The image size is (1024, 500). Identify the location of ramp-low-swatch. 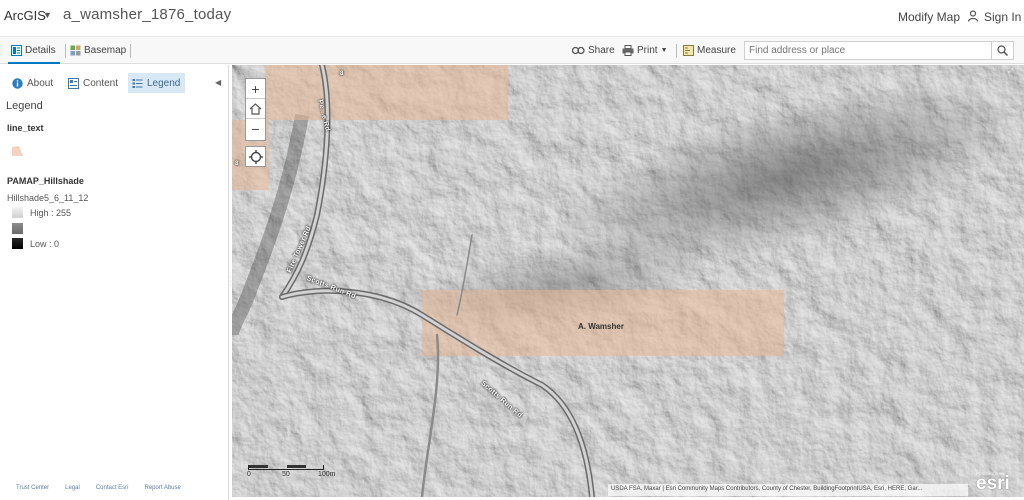
(17, 243).